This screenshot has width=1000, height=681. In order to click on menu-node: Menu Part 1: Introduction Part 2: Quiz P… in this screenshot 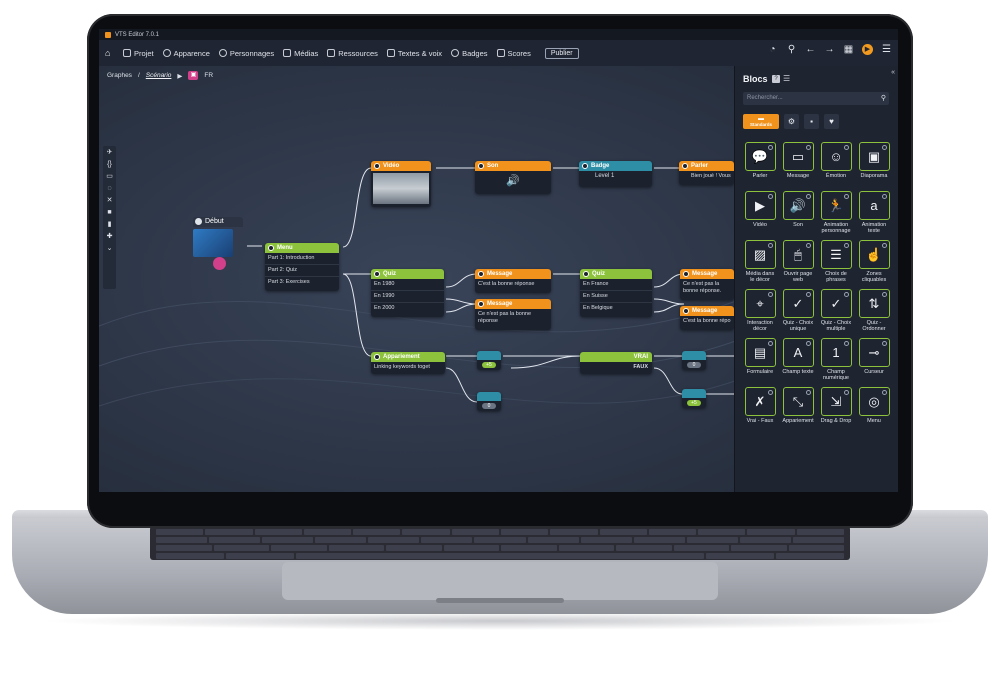, I will do `click(302, 267)`.